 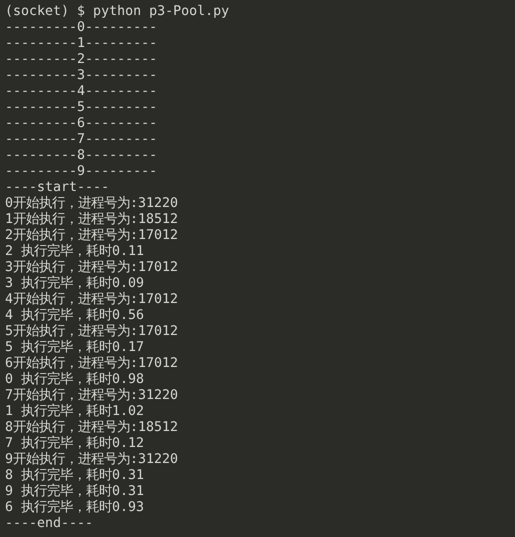 What do you see at coordinates (81, 92) in the screenshot?
I see `output-line: ---------4---------` at bounding box center [81, 92].